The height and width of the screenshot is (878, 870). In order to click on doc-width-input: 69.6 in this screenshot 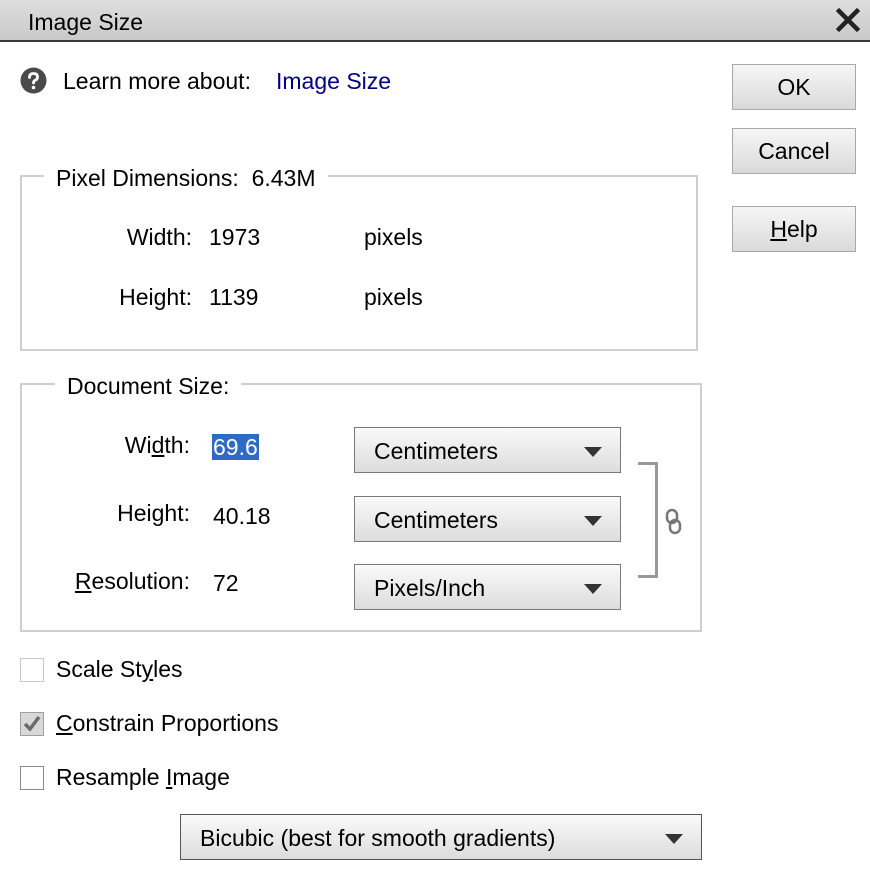, I will do `click(235, 447)`.